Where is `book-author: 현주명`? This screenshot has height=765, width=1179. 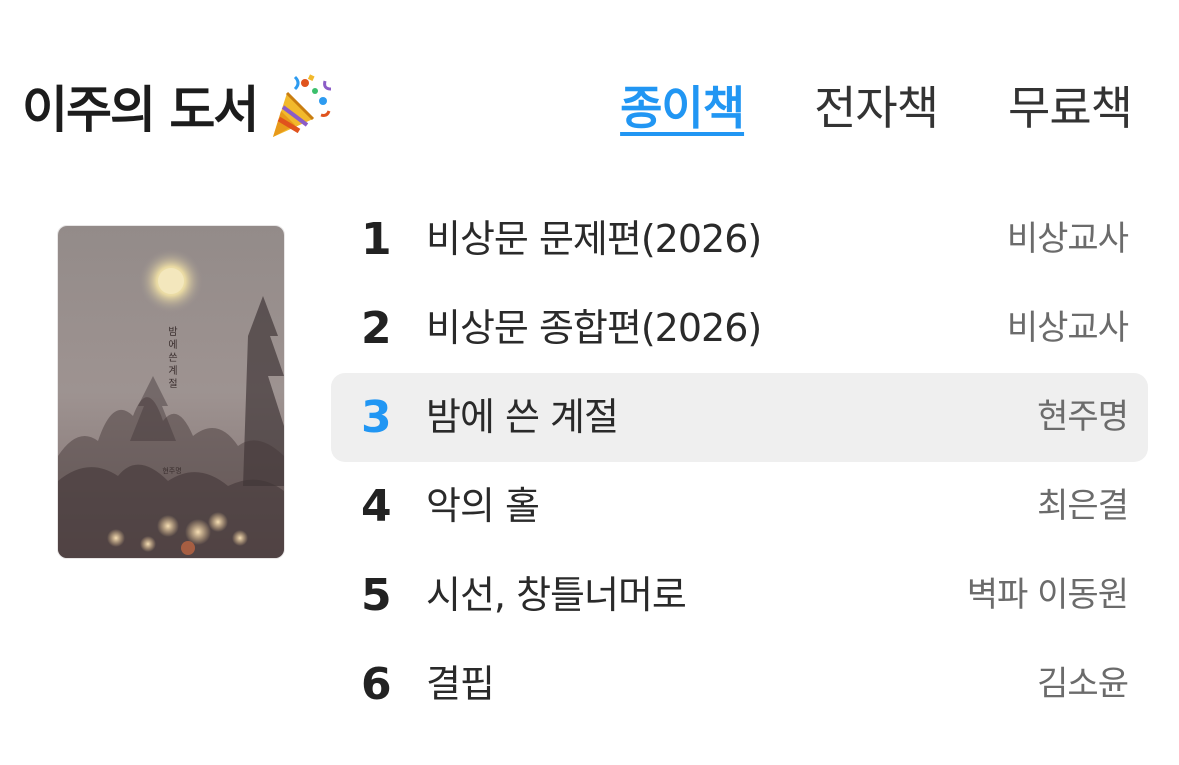 book-author: 현주명 is located at coordinates (1083, 417).